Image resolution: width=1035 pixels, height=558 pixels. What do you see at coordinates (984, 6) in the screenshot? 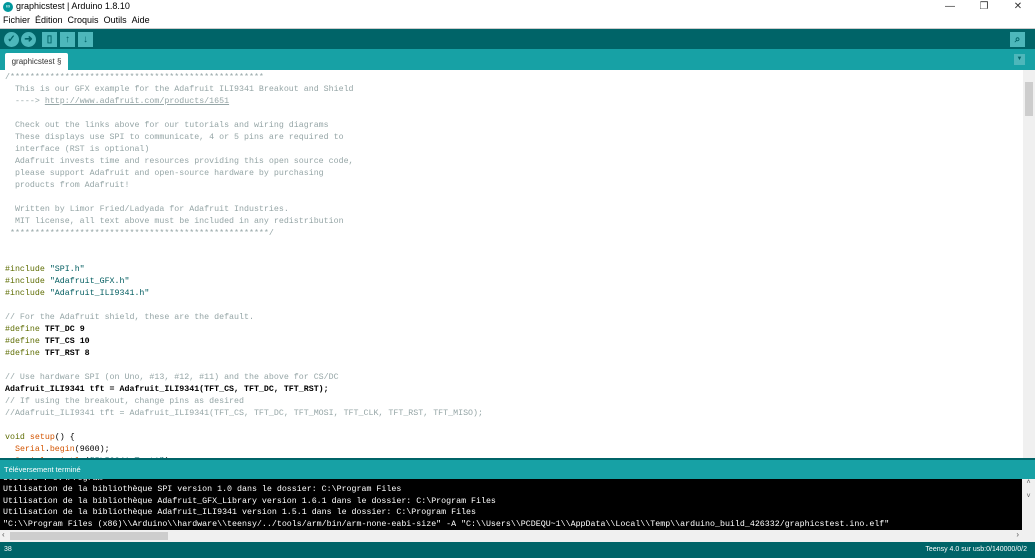
I see `maximize-button: ❐` at bounding box center [984, 6].